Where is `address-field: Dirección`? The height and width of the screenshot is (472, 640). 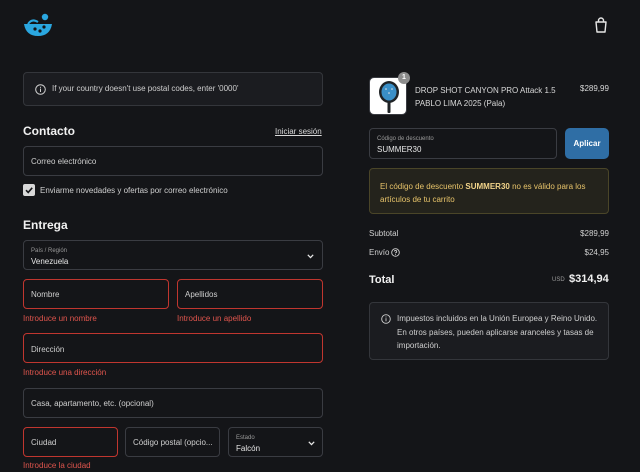 address-field: Dirección is located at coordinates (173, 348).